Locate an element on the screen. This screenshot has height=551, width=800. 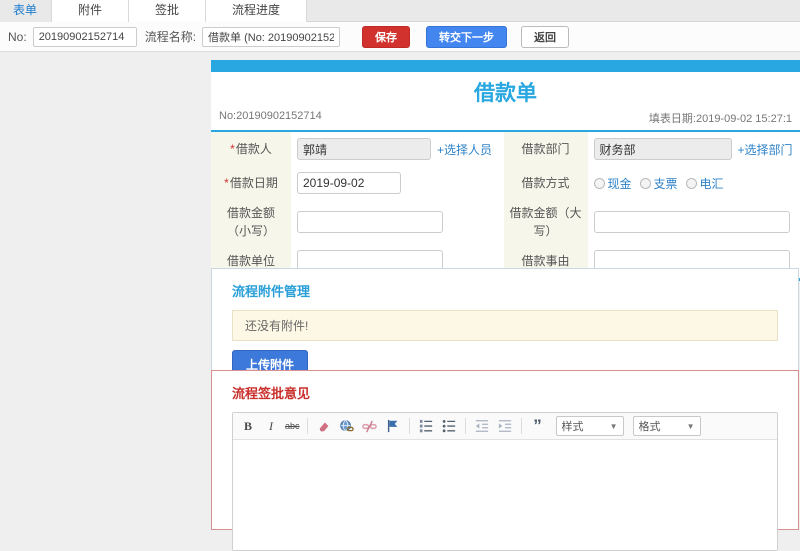
method-cell: 现金 支票 电汇 is located at coordinates (694, 183).